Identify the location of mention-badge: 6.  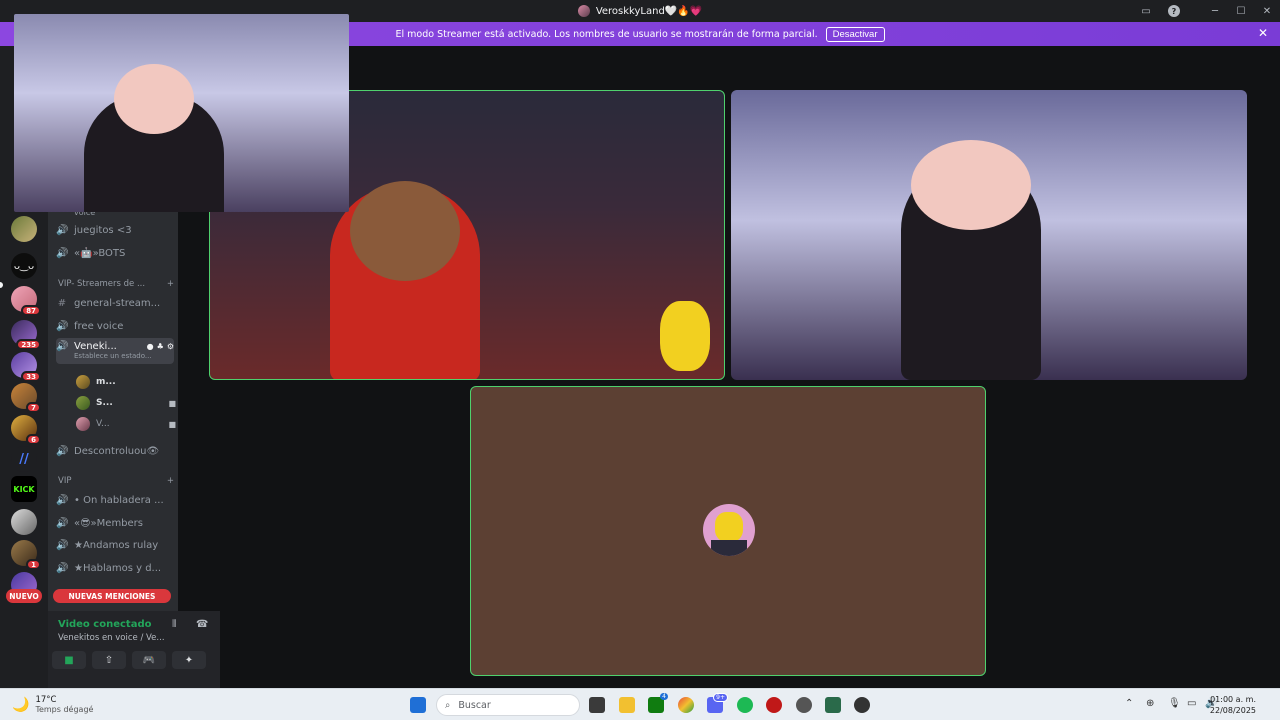
(33, 439).